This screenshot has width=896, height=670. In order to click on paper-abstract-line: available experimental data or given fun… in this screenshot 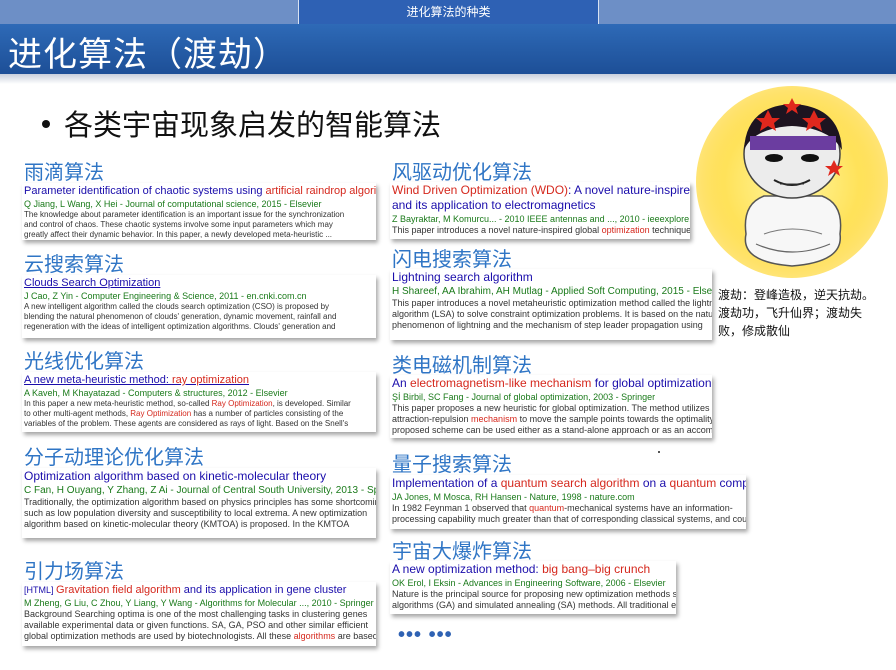, I will do `click(196, 625)`.